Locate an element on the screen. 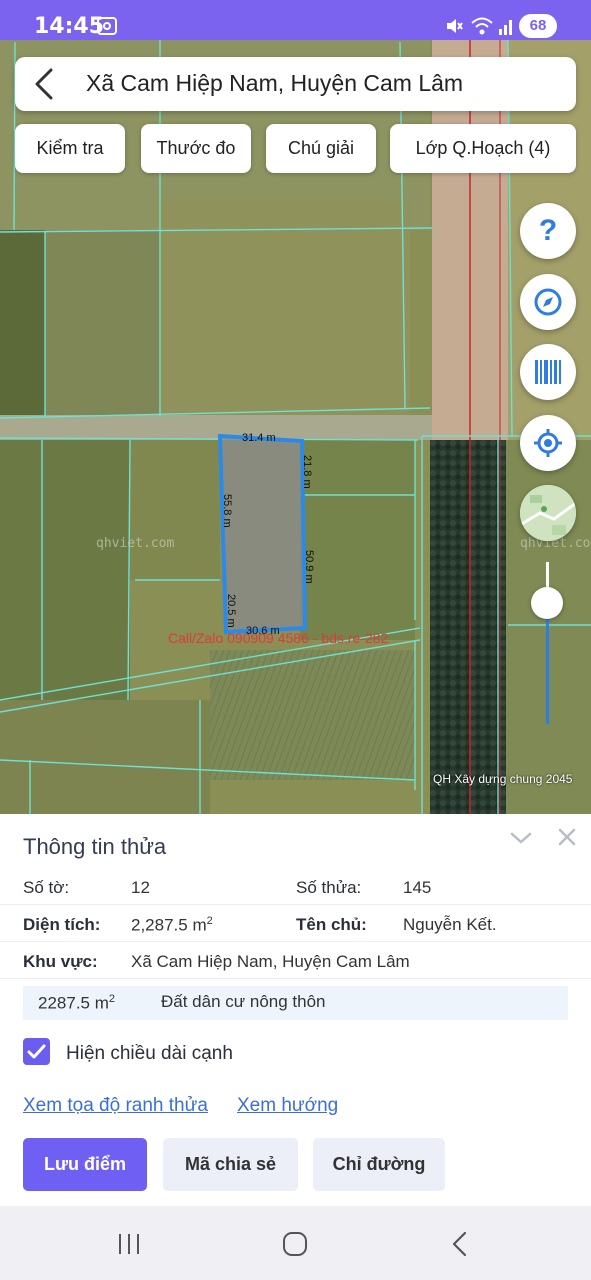 This screenshot has width=591, height=1280. compass-icon is located at coordinates (548, 302).